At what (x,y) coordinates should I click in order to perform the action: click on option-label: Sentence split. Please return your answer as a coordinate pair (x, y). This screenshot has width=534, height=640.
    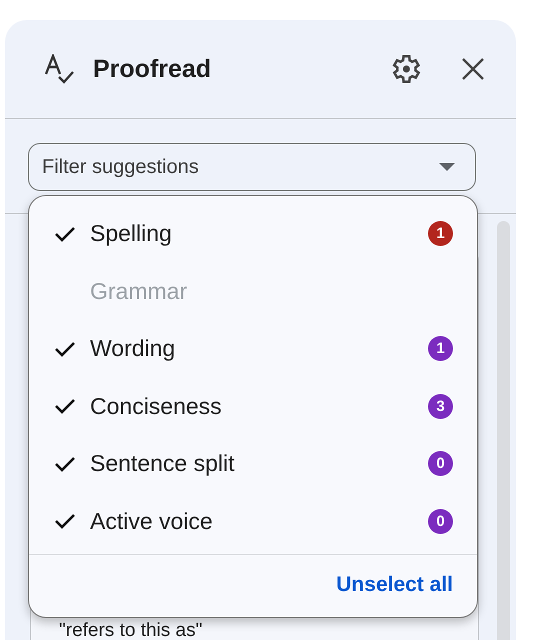
    Looking at the image, I should click on (163, 464).